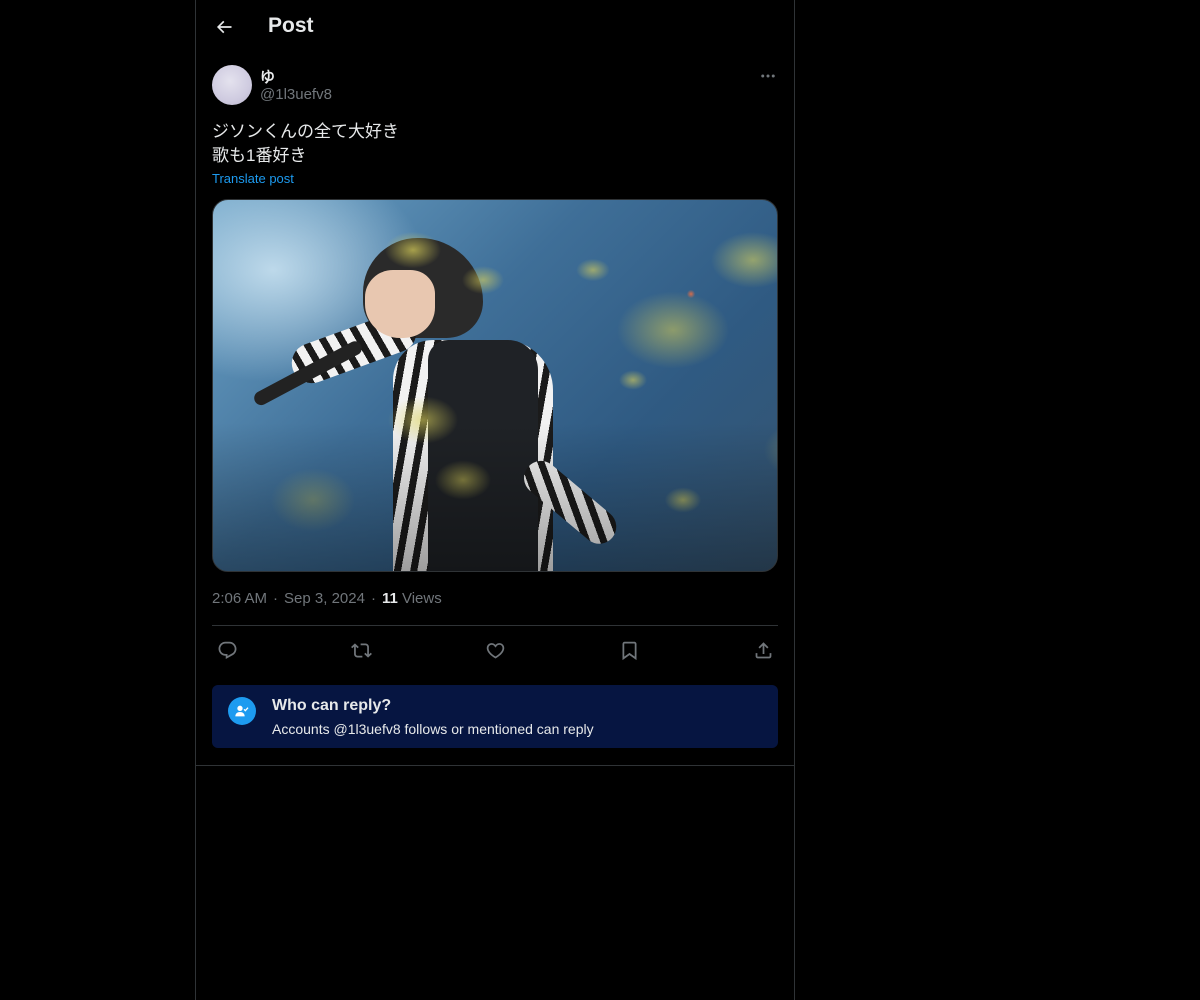  I want to click on page-title: Post, so click(291, 25).